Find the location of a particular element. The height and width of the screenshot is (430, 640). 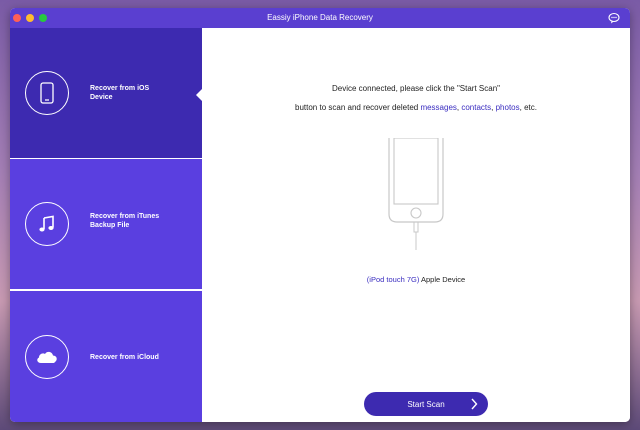

device-label: (iPod touch 7G) Apple Device is located at coordinates (416, 279).